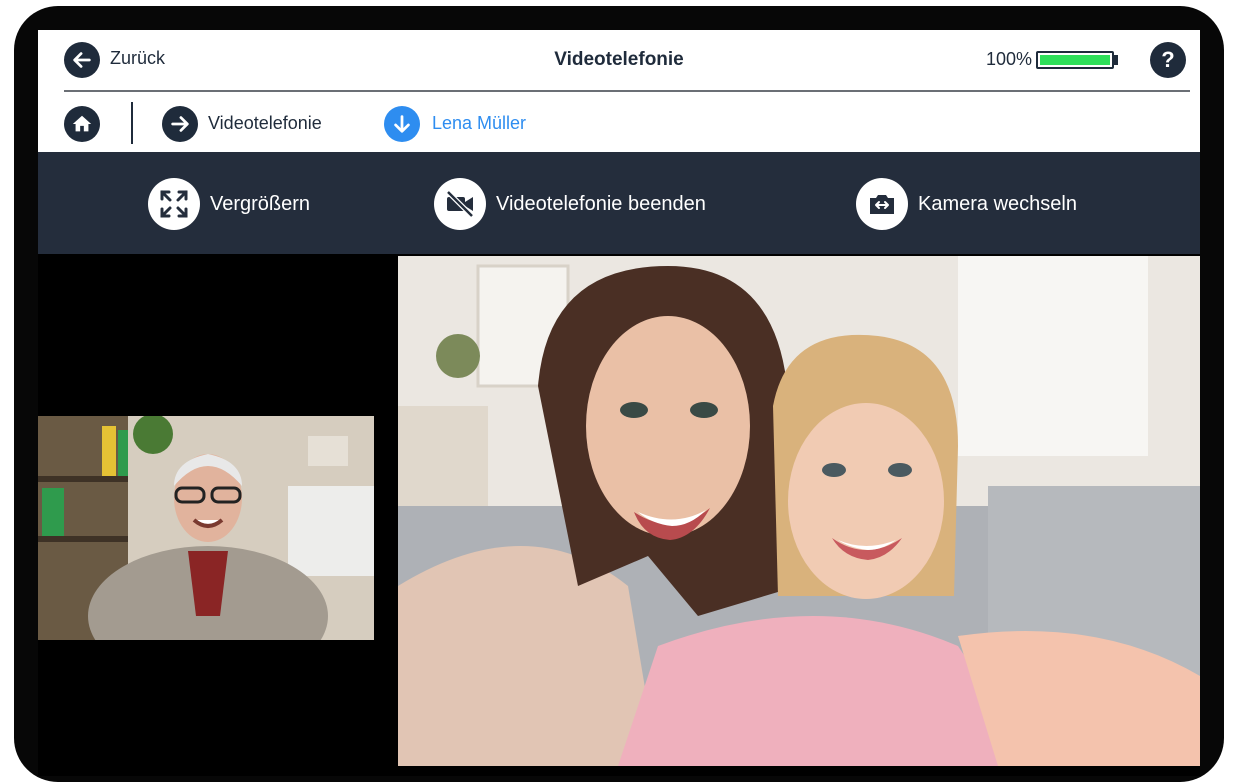  I want to click on battery-fill, so click(1075, 60).